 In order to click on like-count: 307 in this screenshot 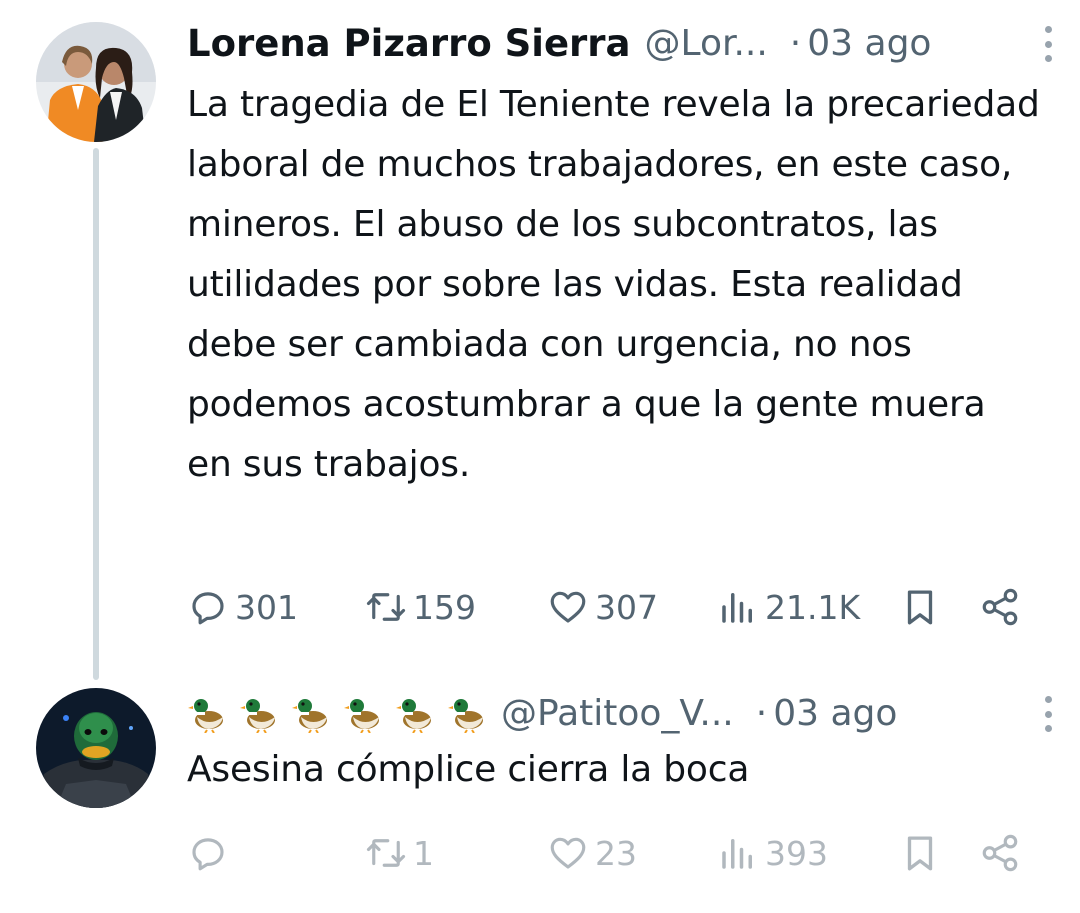, I will do `click(626, 607)`.